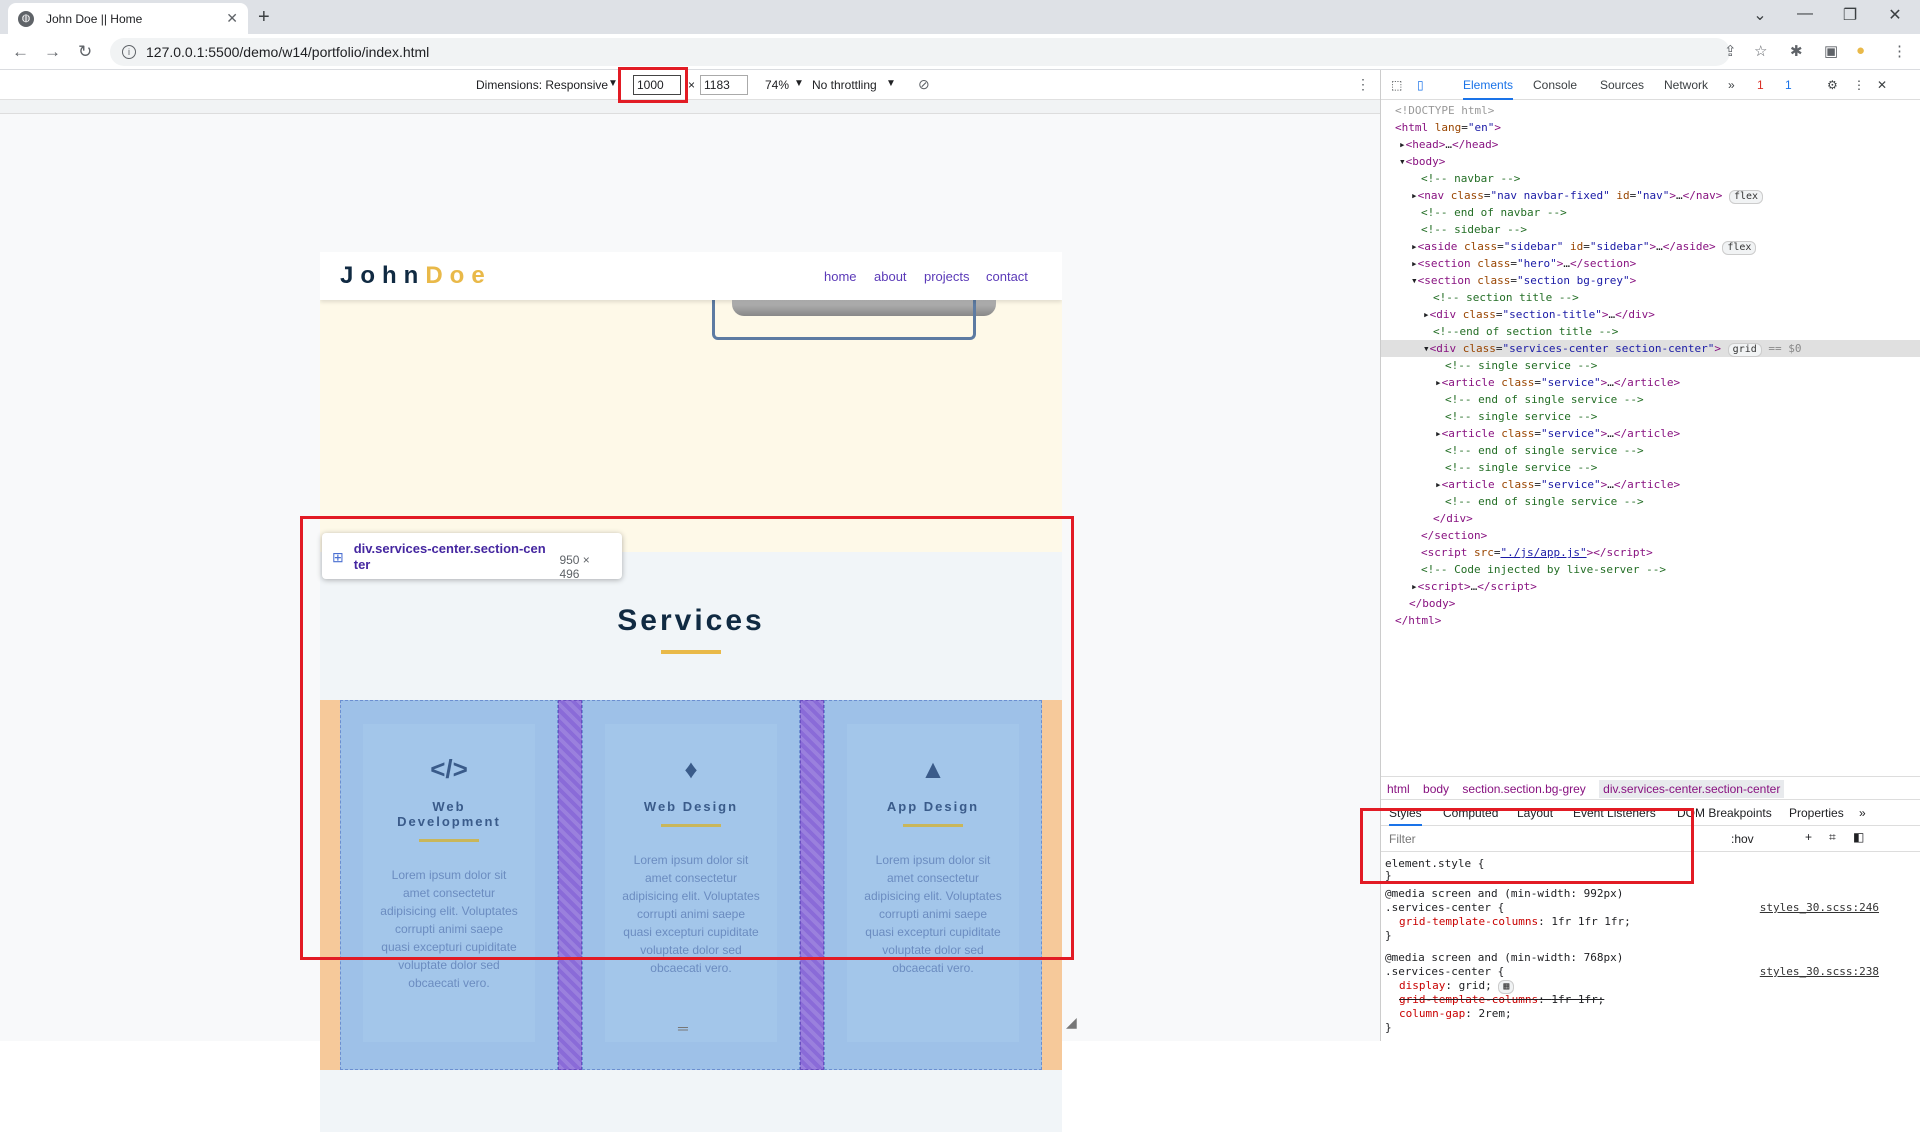 This screenshot has height=1132, width=1920. I want to click on dom-line: ▾<body>, so click(1650, 161).